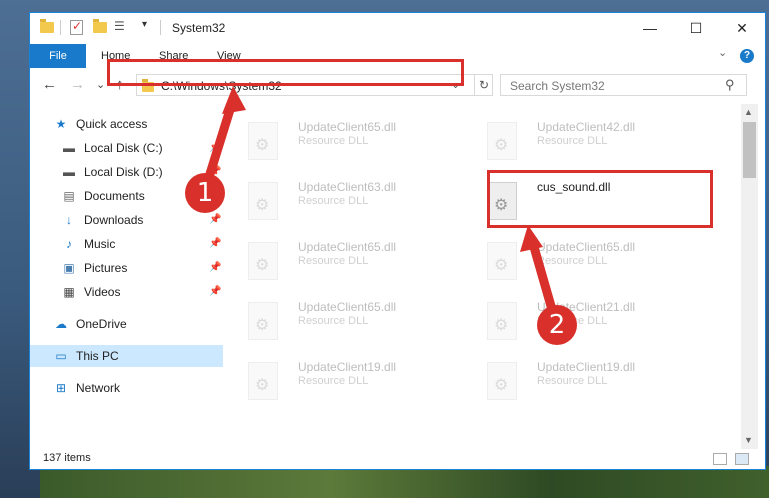 This screenshot has width=769, height=498. Describe the element at coordinates (234, 100) in the screenshot. I see `arrow-1-head` at that location.